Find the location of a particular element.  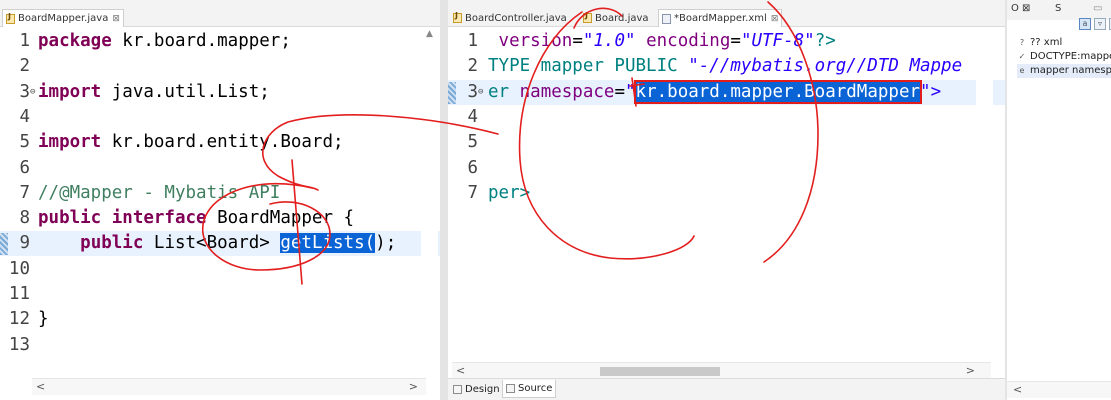

outline-node-icon: ? is located at coordinates (1022, 42).